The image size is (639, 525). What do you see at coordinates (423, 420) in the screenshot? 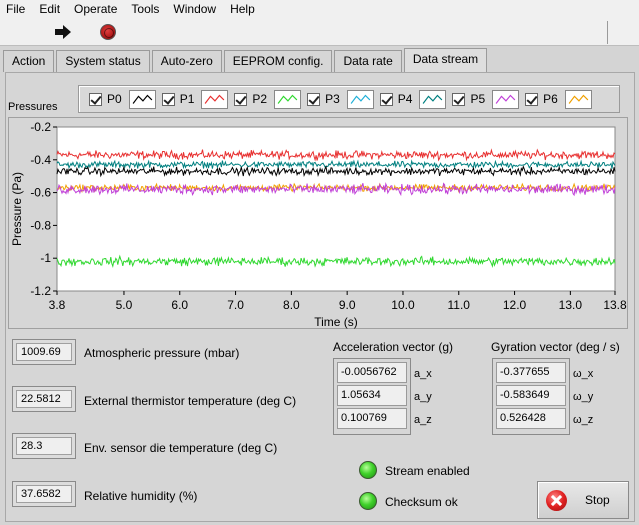
I see `accel-z-label: a_z` at bounding box center [423, 420].